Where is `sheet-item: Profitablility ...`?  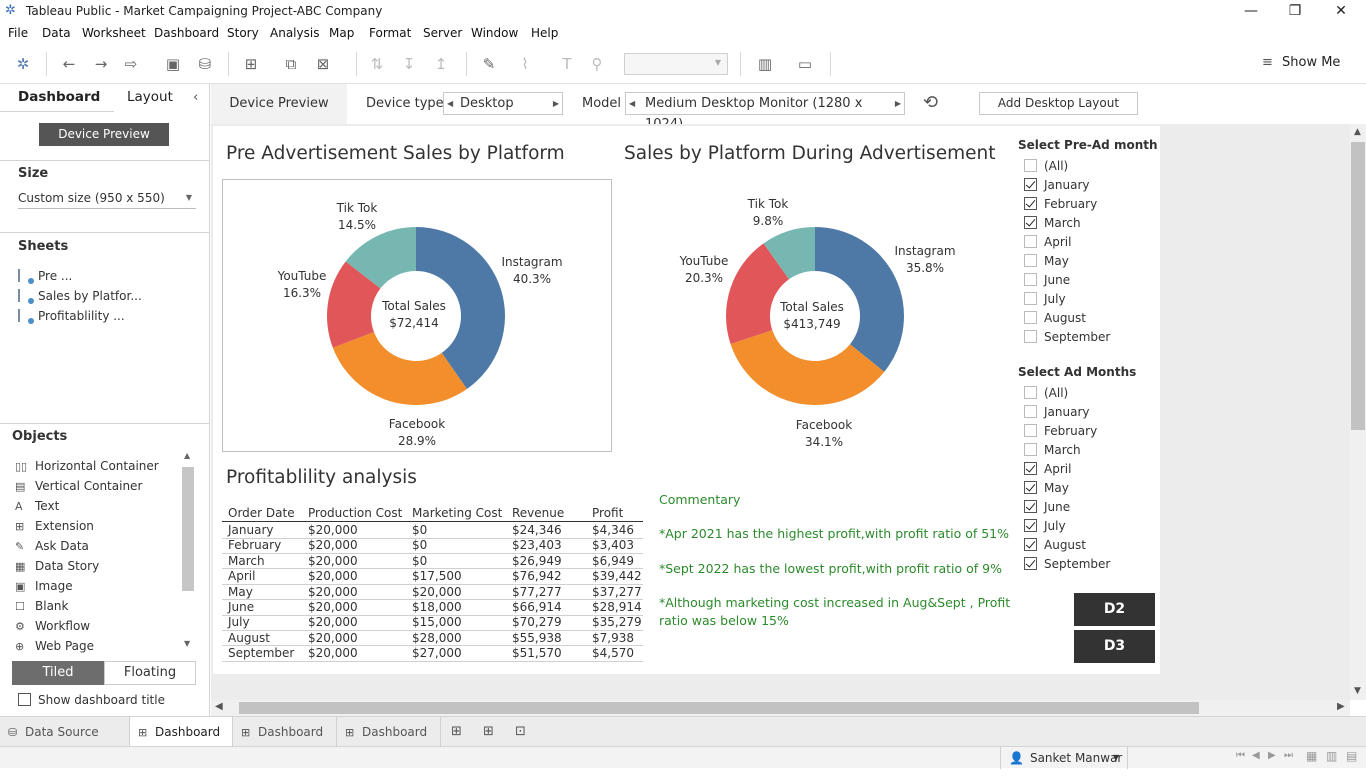 sheet-item: Profitablility ... is located at coordinates (71, 316).